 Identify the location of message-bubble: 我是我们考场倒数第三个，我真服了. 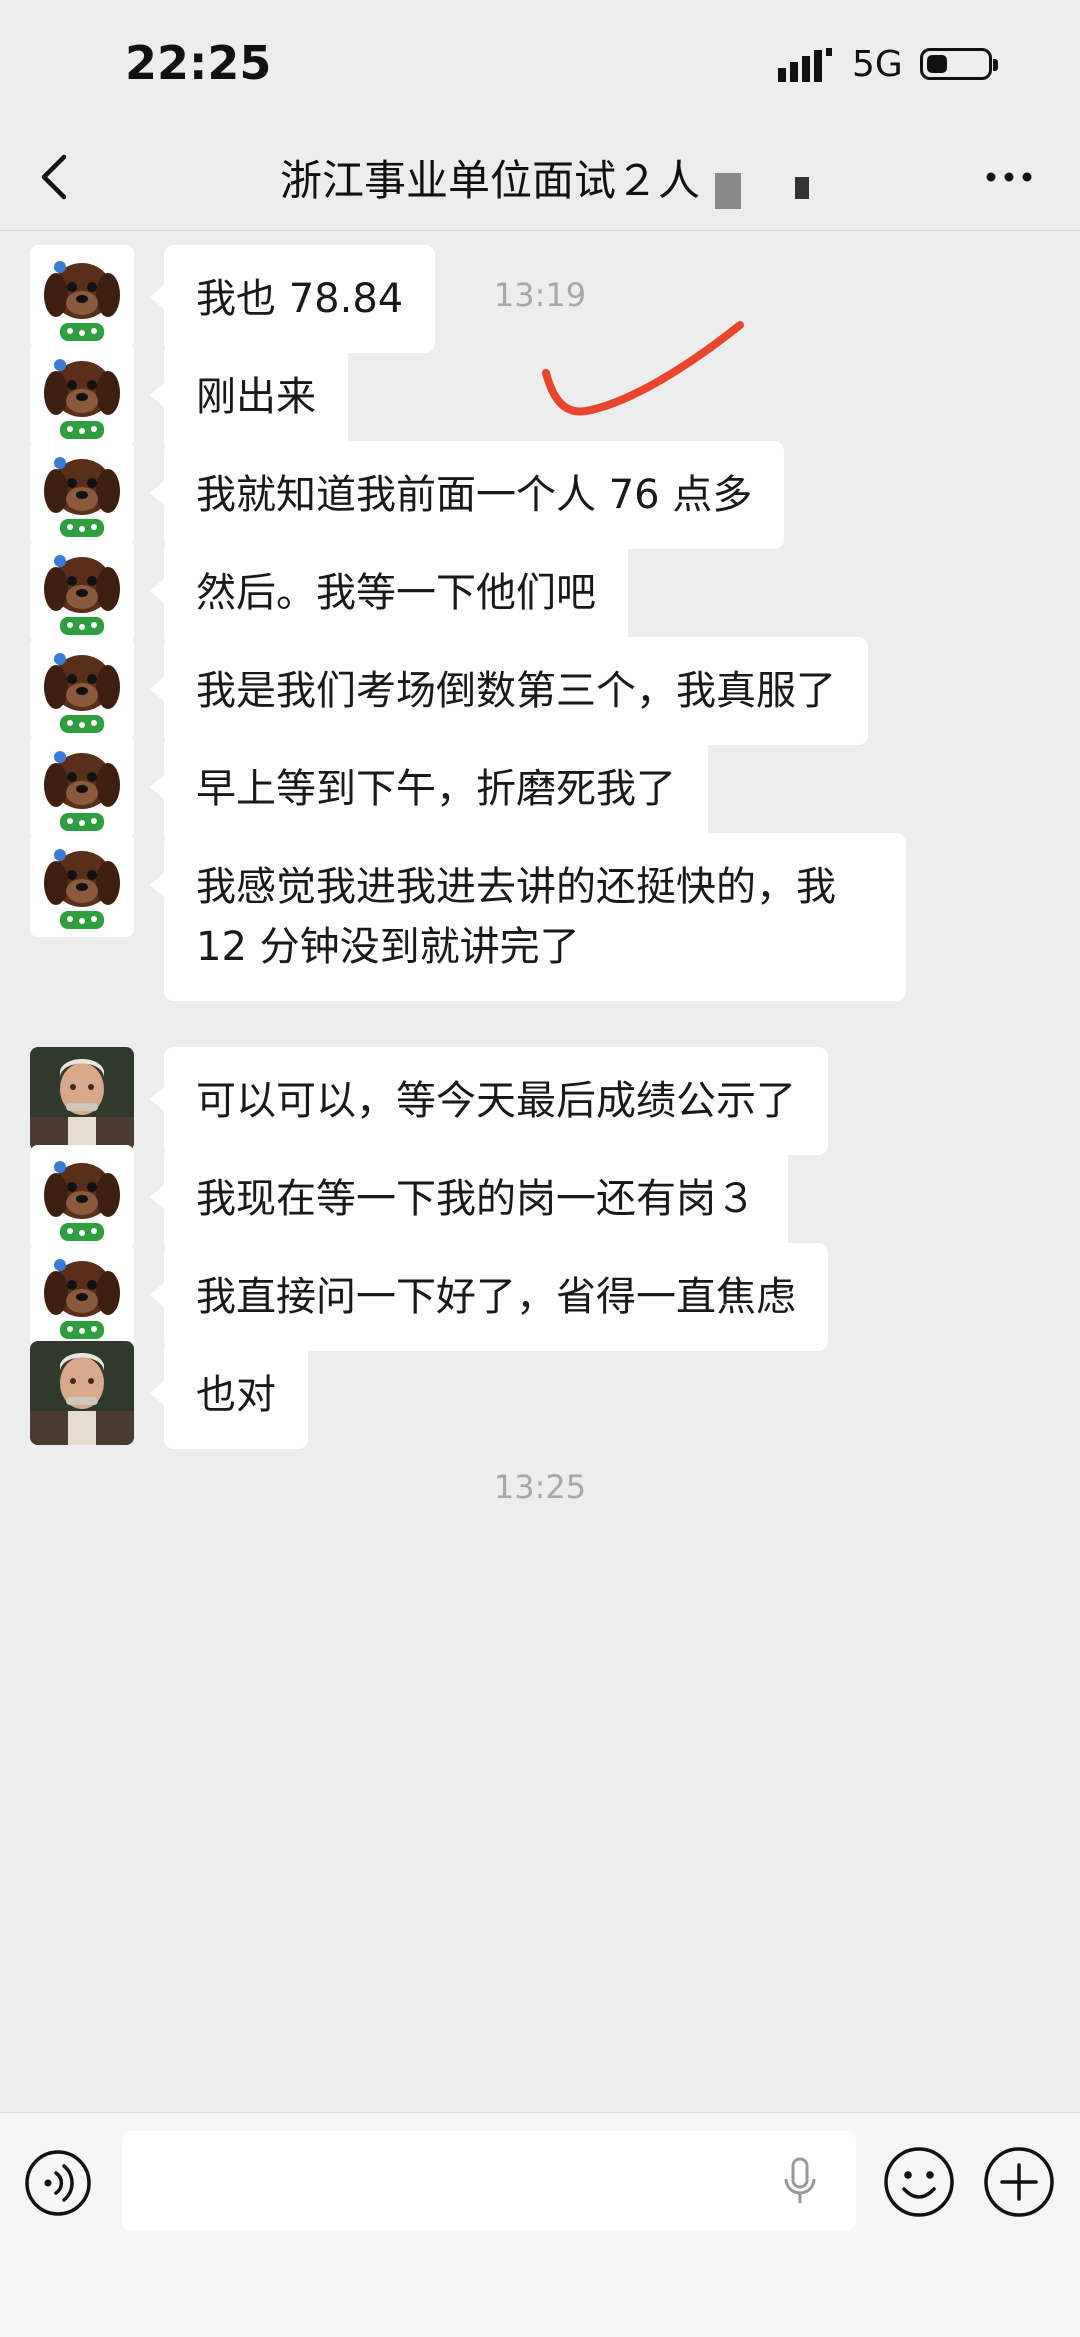
(509, 691).